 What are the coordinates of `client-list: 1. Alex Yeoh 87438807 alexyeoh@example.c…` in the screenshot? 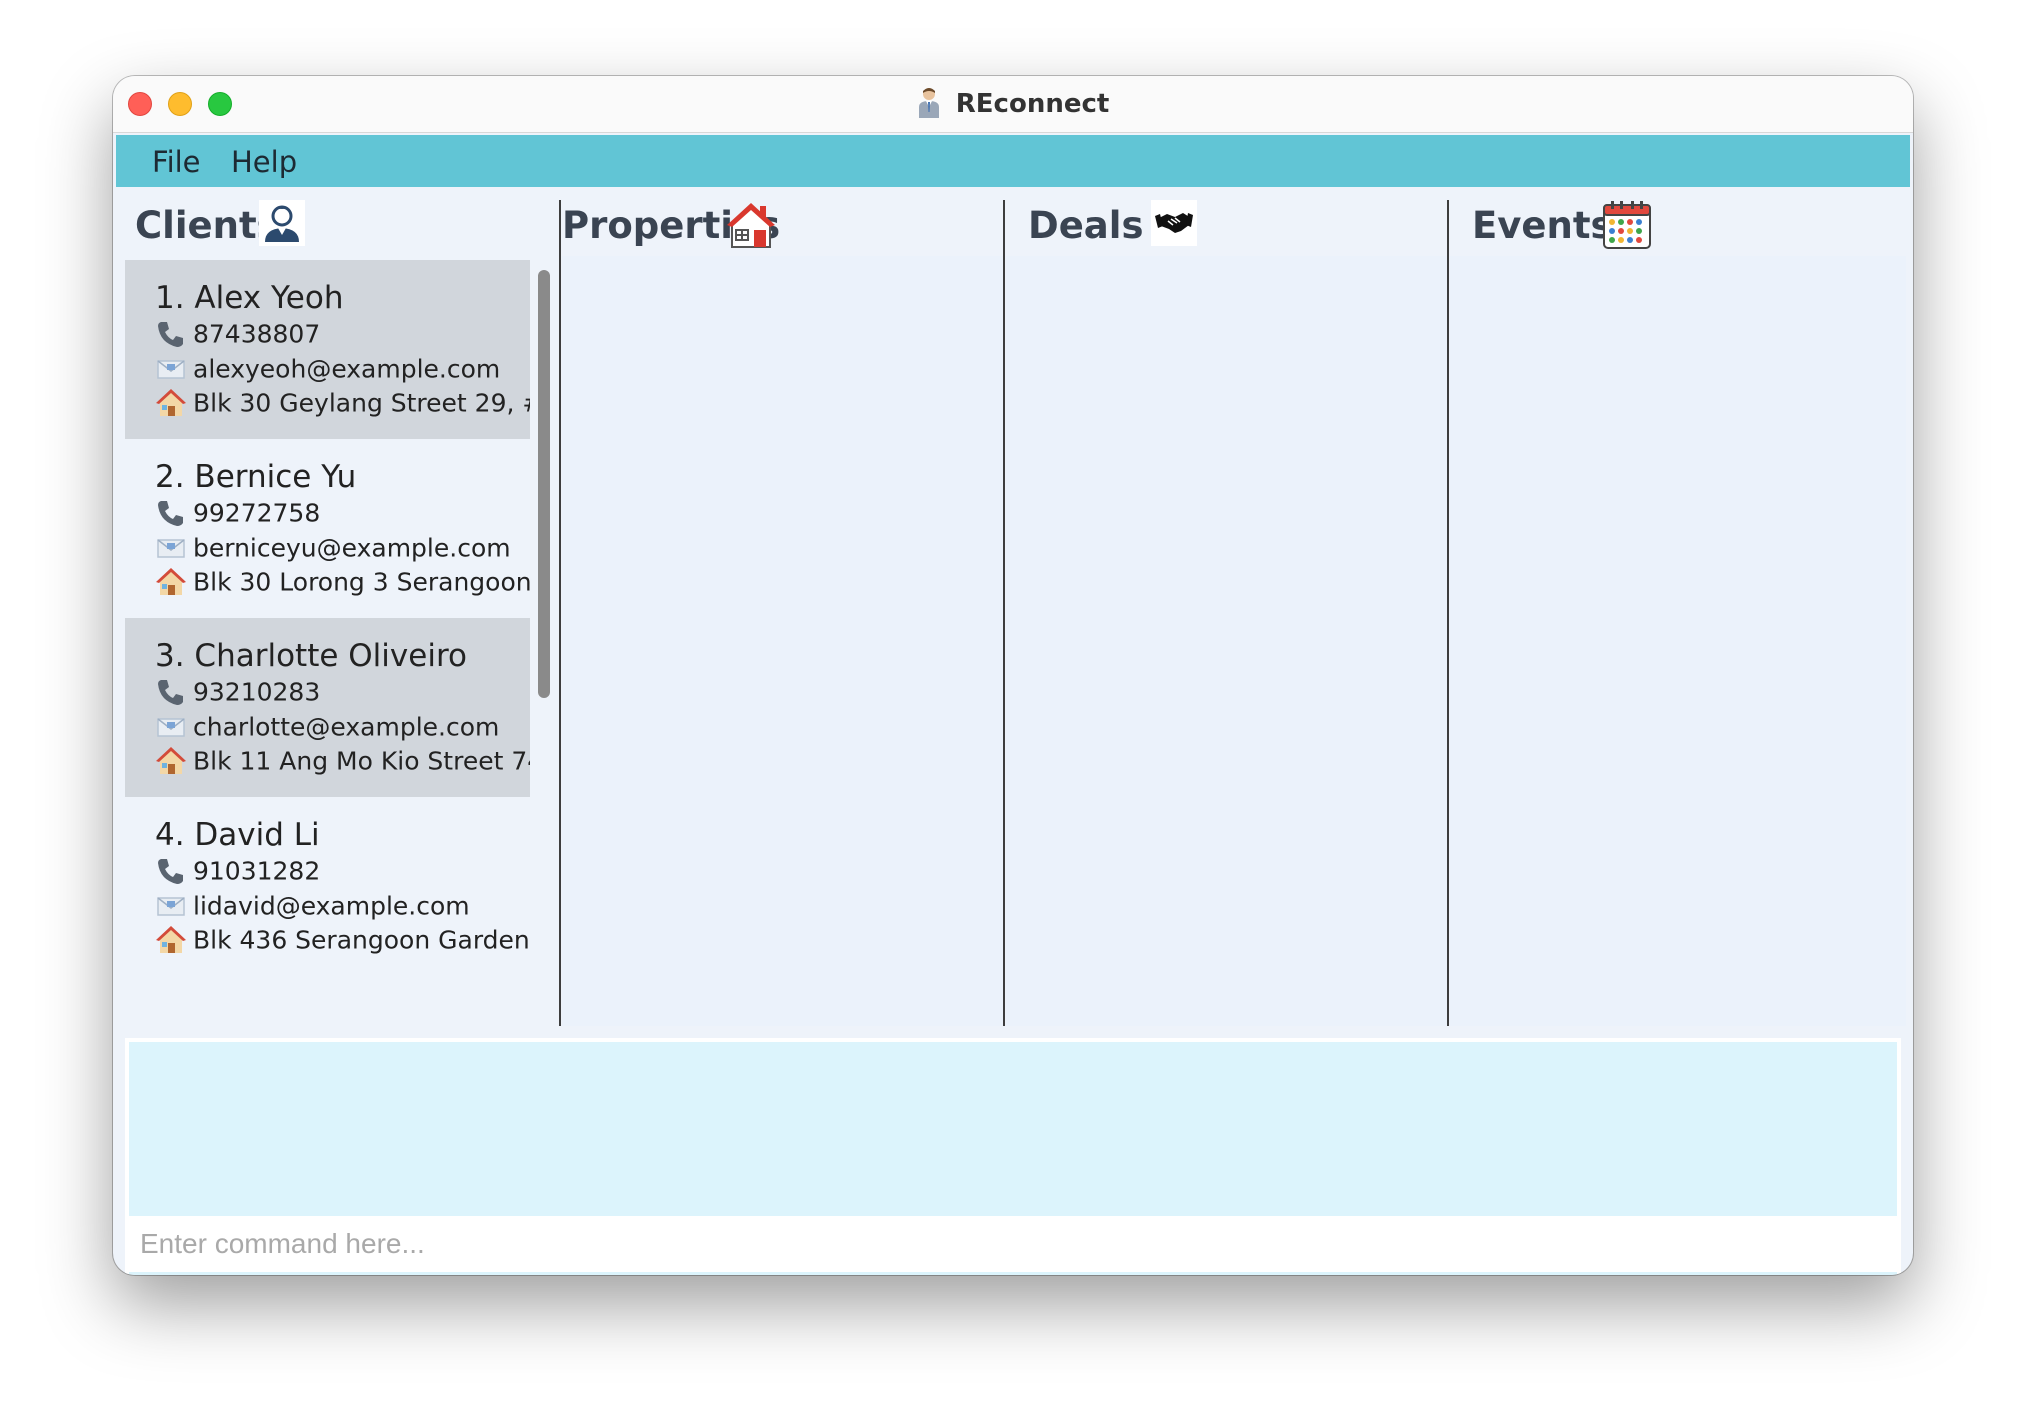 It's located at (327, 643).